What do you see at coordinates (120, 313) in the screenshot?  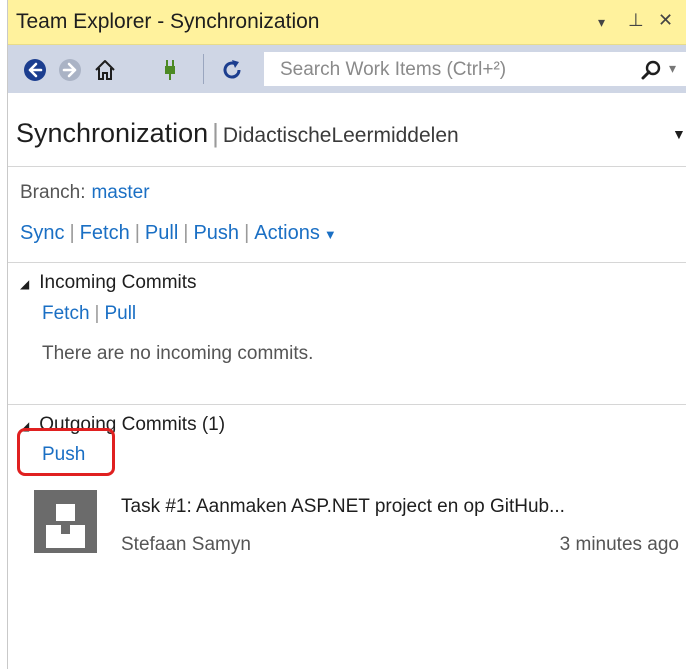 I see `incoming-pull-link: Pull` at bounding box center [120, 313].